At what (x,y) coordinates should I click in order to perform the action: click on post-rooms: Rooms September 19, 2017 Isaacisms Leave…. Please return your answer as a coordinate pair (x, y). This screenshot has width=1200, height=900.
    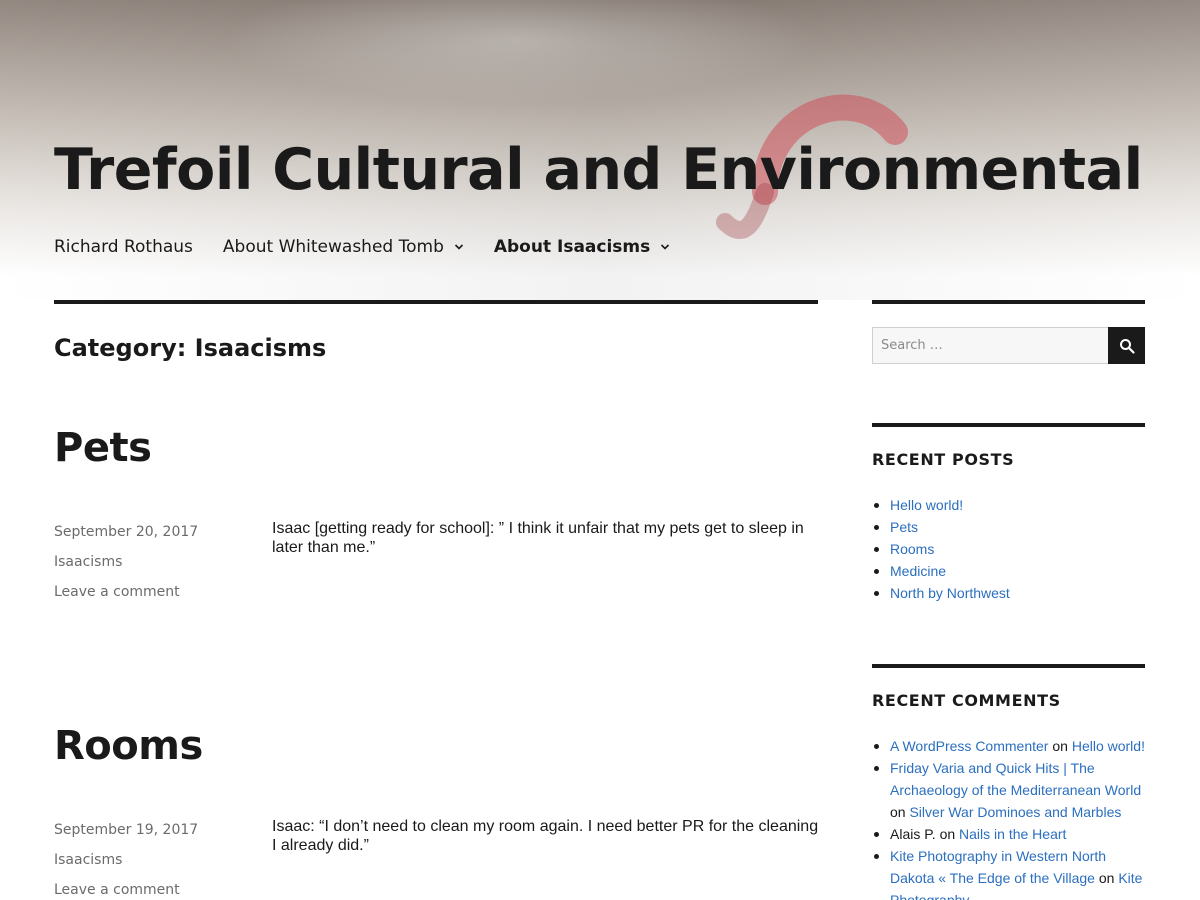
    Looking at the image, I should click on (436, 811).